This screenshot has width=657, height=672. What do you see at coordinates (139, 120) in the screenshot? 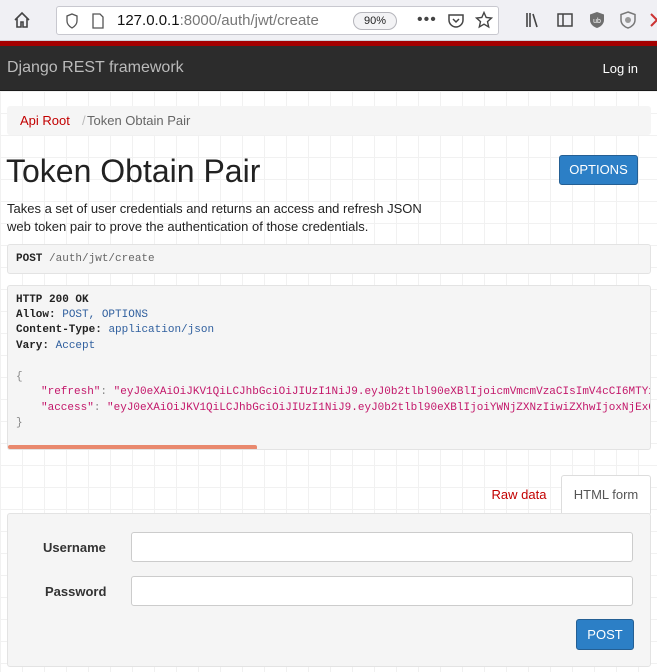
I see `breadcrumb-current: Token Obtain Pair` at bounding box center [139, 120].